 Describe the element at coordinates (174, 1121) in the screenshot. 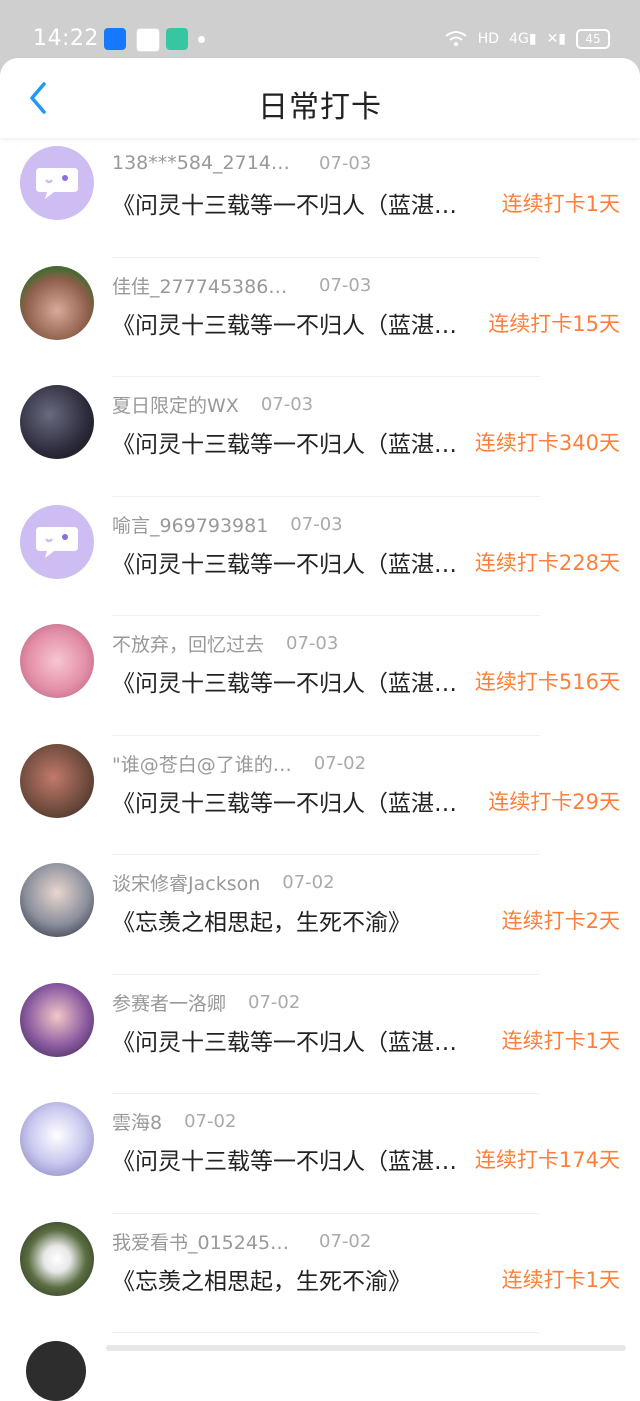

I see `row-meta: 雲海8 07-02` at that location.